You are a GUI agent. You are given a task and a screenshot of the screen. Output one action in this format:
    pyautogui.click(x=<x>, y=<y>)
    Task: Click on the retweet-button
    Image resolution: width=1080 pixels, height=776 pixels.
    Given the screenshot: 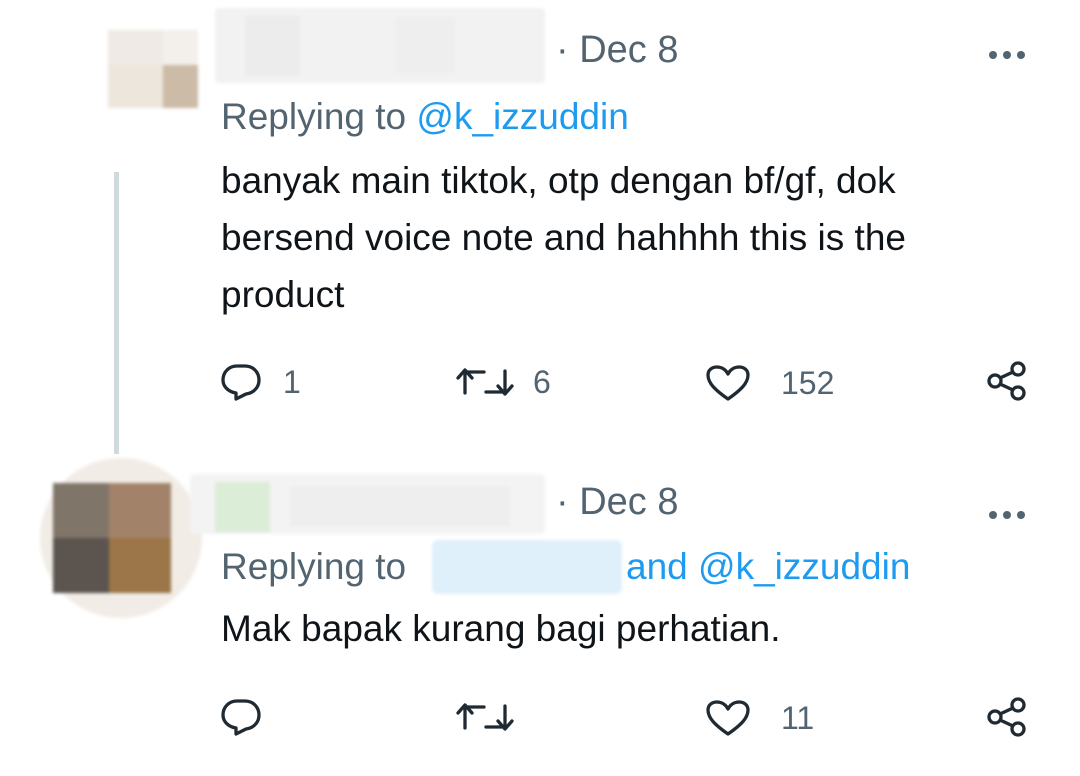 What is the action you would take?
    pyautogui.click(x=496, y=717)
    